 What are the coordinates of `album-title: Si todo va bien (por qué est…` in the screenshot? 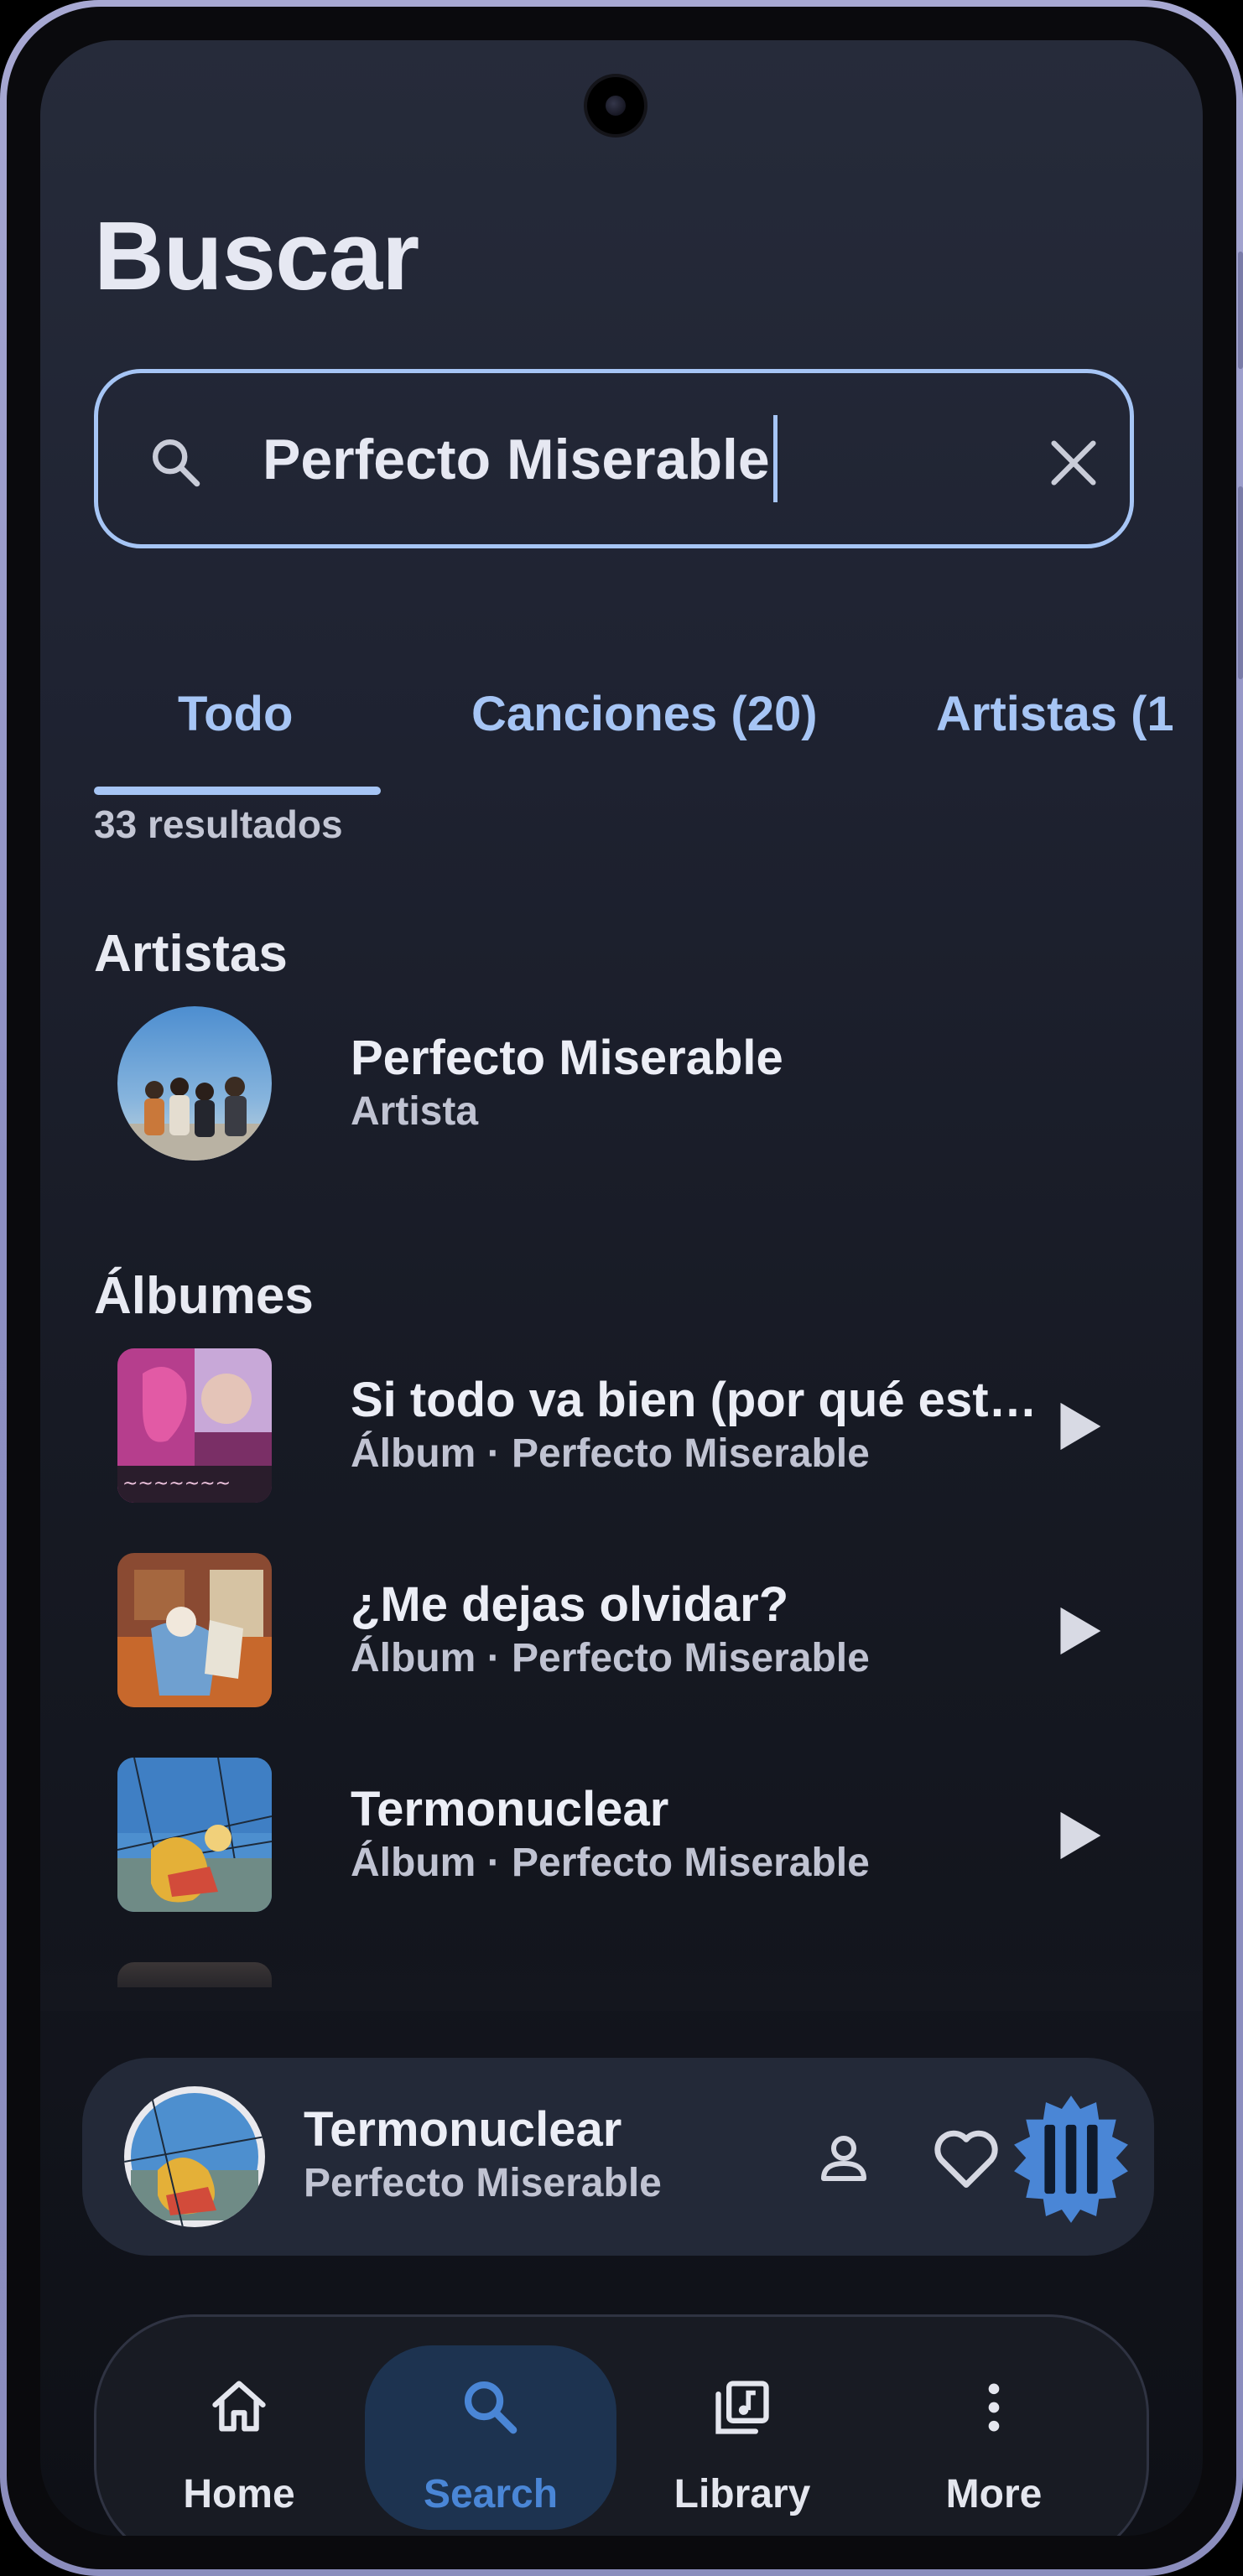 It's located at (694, 1400).